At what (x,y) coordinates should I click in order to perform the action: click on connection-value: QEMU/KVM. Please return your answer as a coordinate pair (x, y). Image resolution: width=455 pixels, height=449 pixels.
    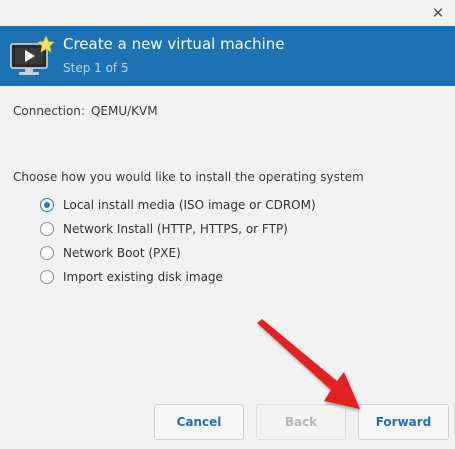
    Looking at the image, I should click on (124, 111).